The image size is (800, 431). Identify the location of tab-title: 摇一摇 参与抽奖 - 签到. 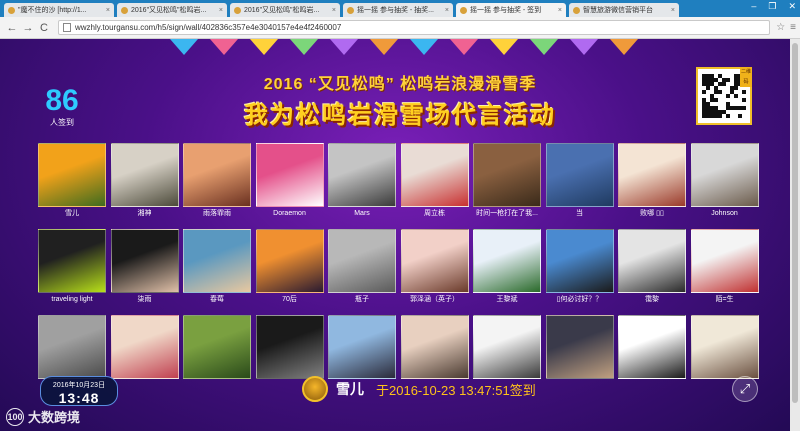
(506, 10).